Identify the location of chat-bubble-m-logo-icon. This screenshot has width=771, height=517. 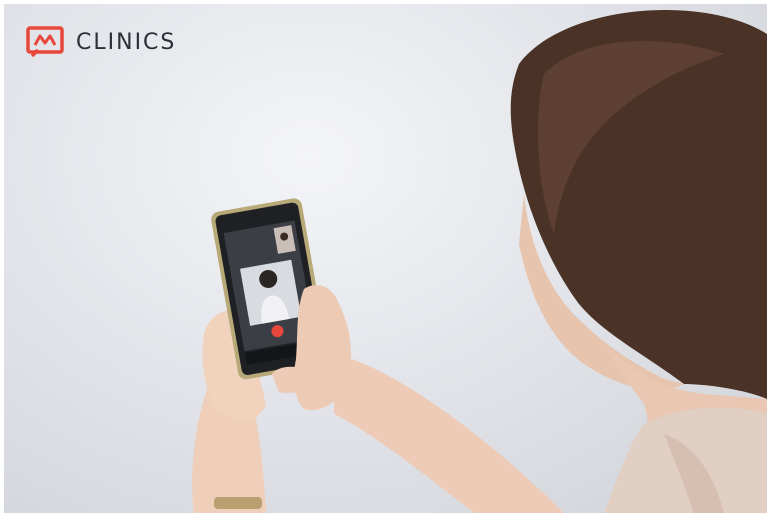
(45, 42).